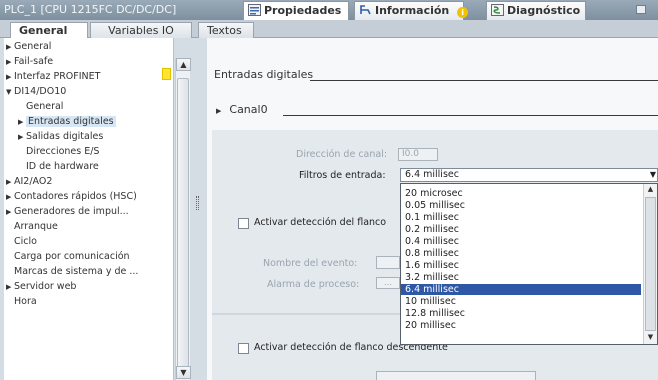 The image size is (658, 380). I want to click on tree-item-arranque: Arranque, so click(32, 227).